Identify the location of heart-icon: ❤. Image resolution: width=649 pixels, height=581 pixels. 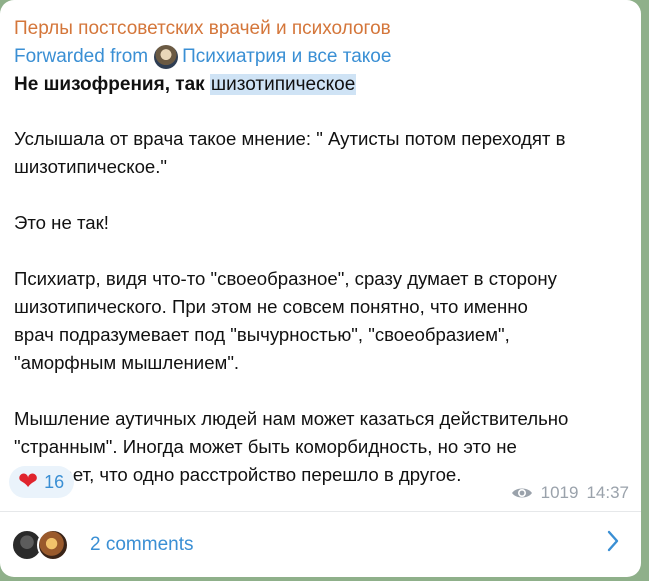
(28, 481).